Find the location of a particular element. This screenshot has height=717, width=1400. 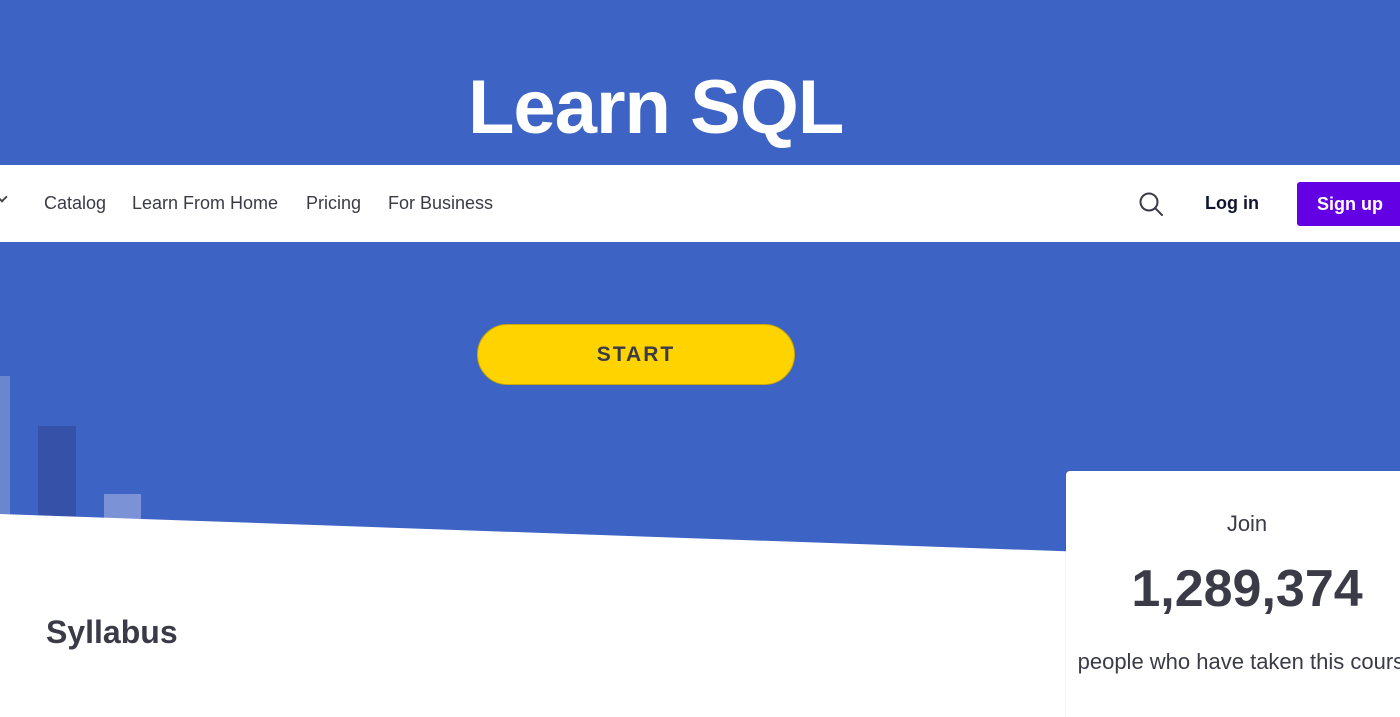

join-description: people who have taken this course is located at coordinates (1238, 661).